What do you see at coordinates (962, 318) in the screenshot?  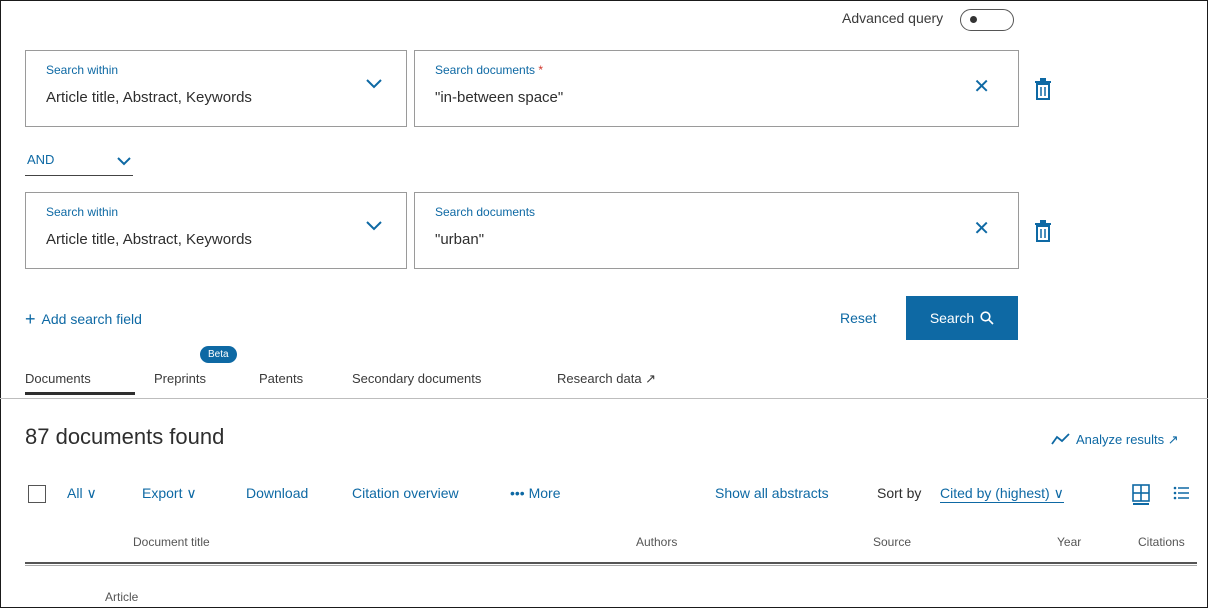 I see `search-button: Search` at bounding box center [962, 318].